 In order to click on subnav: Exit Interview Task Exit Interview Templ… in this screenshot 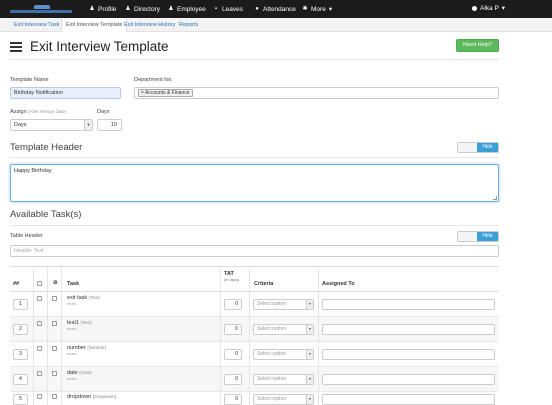, I will do `click(276, 25)`.